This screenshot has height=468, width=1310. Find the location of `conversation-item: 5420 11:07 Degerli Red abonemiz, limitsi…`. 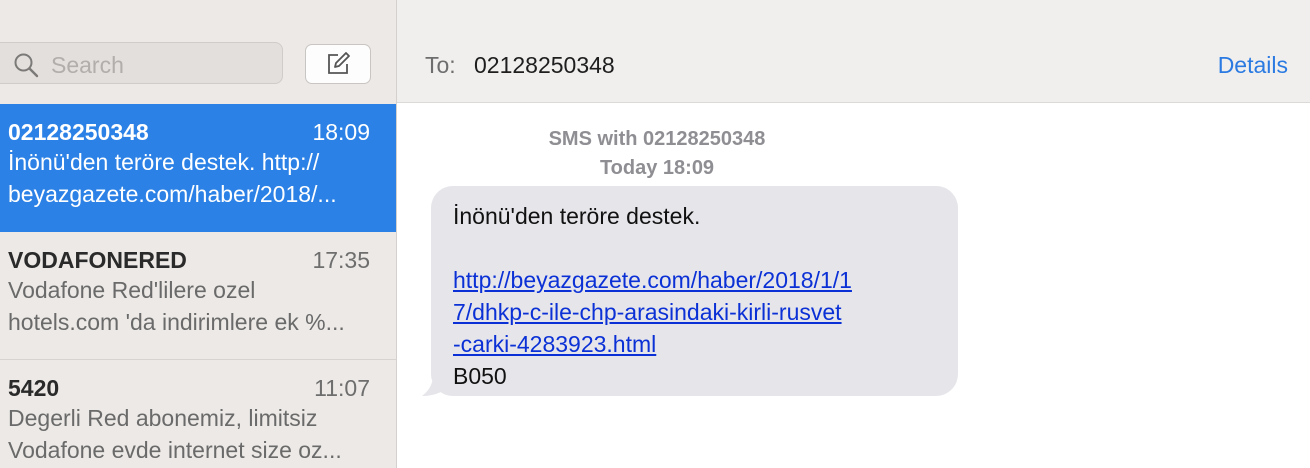

conversation-item: 5420 11:07 Degerli Red abonemiz, limitsi… is located at coordinates (198, 414).